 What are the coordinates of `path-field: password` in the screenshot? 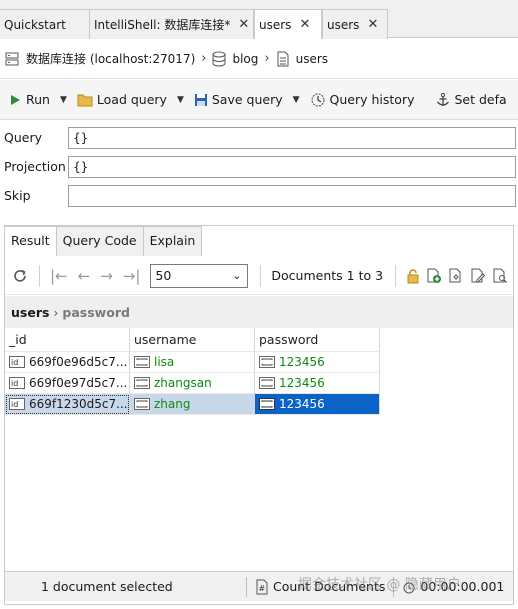 It's located at (96, 312).